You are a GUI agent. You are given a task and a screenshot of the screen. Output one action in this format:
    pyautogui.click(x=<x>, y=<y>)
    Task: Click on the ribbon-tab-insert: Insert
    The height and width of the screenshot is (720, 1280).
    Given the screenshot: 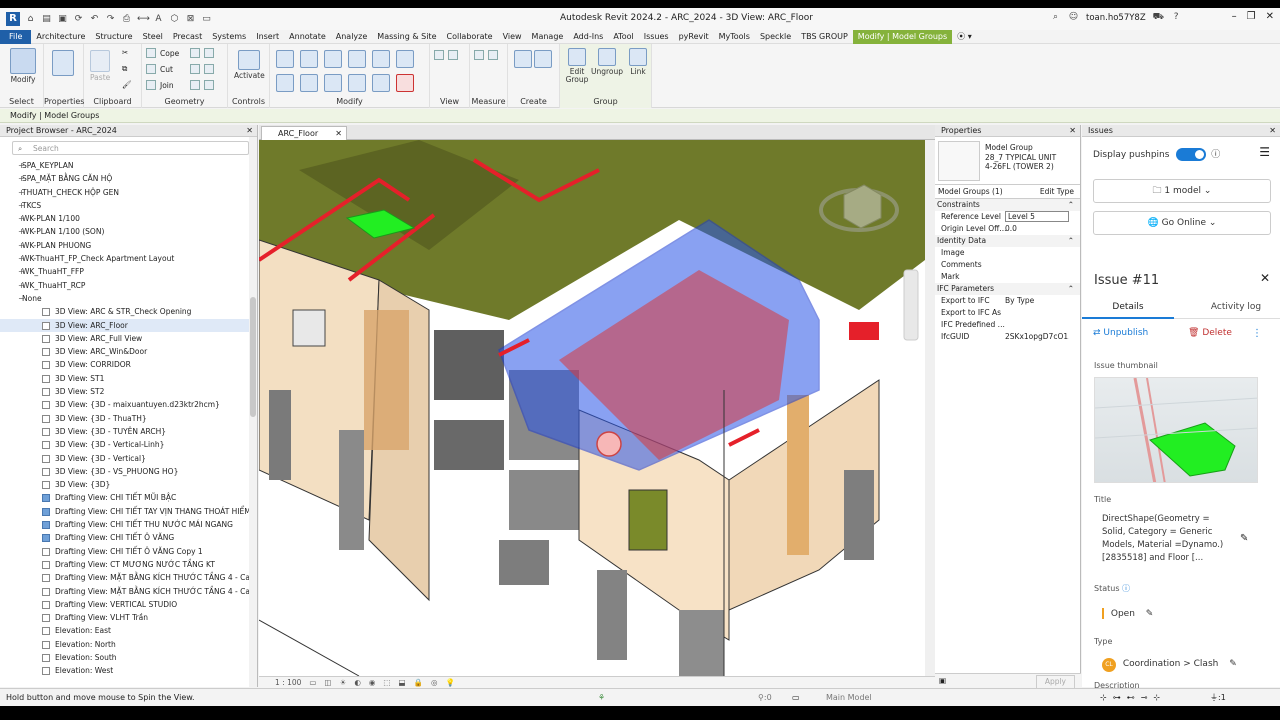 What is the action you would take?
    pyautogui.click(x=267, y=37)
    